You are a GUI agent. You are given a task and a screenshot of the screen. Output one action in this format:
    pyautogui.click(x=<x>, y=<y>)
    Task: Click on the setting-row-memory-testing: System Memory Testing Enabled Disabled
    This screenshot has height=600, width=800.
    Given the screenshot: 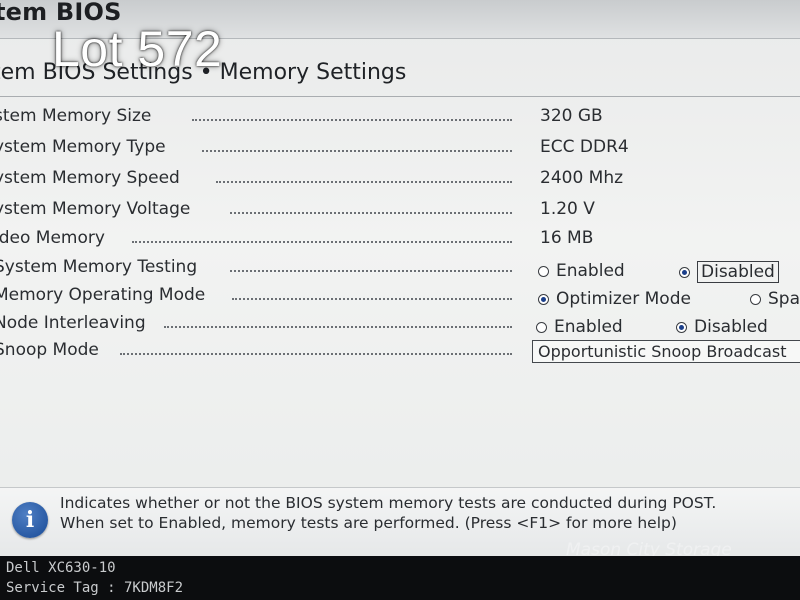 What is the action you would take?
    pyautogui.click(x=400, y=270)
    